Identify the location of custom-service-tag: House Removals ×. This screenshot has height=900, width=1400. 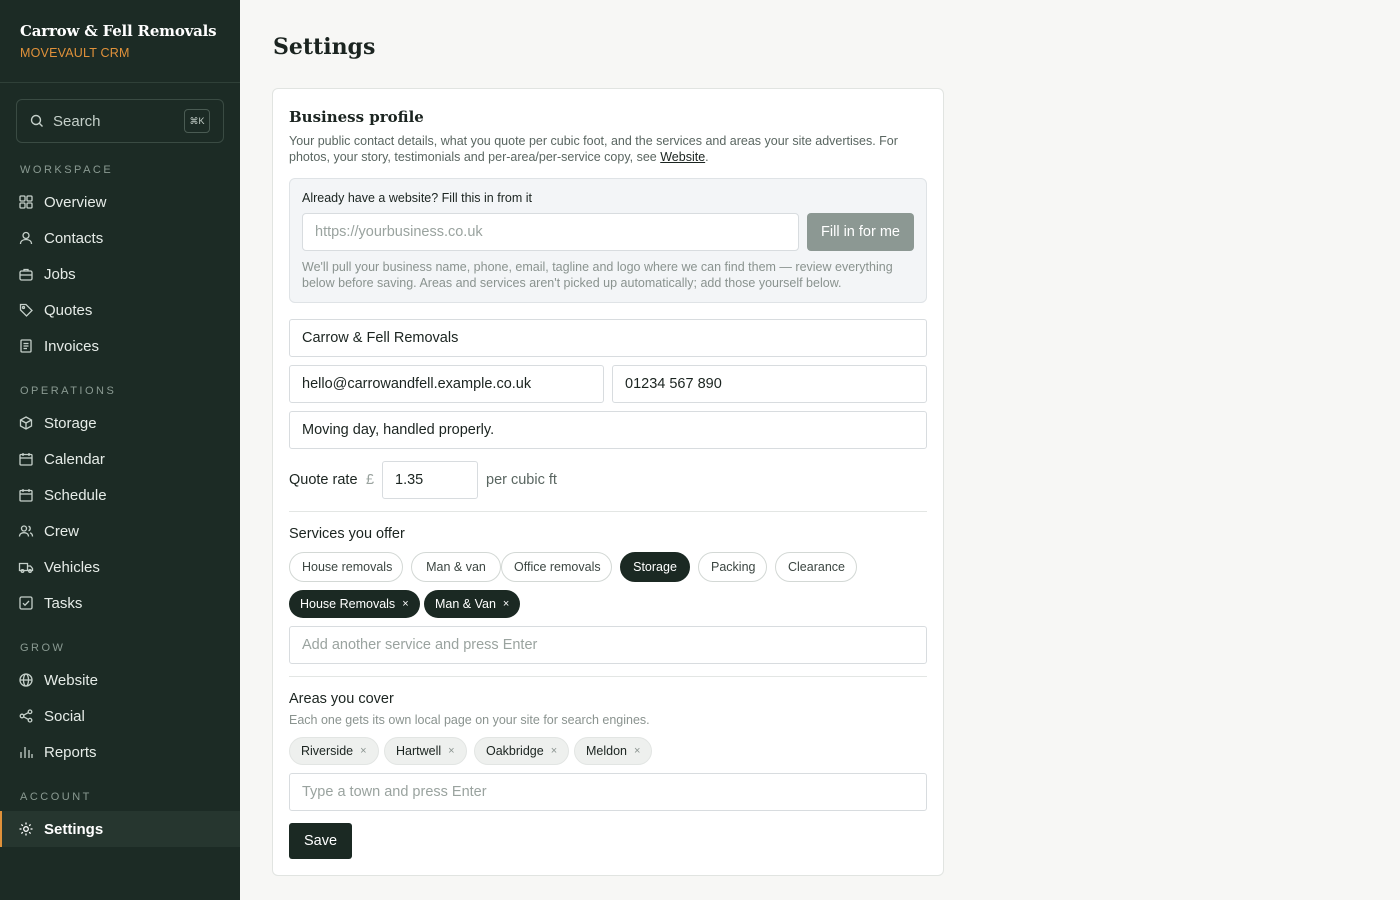
(354, 604).